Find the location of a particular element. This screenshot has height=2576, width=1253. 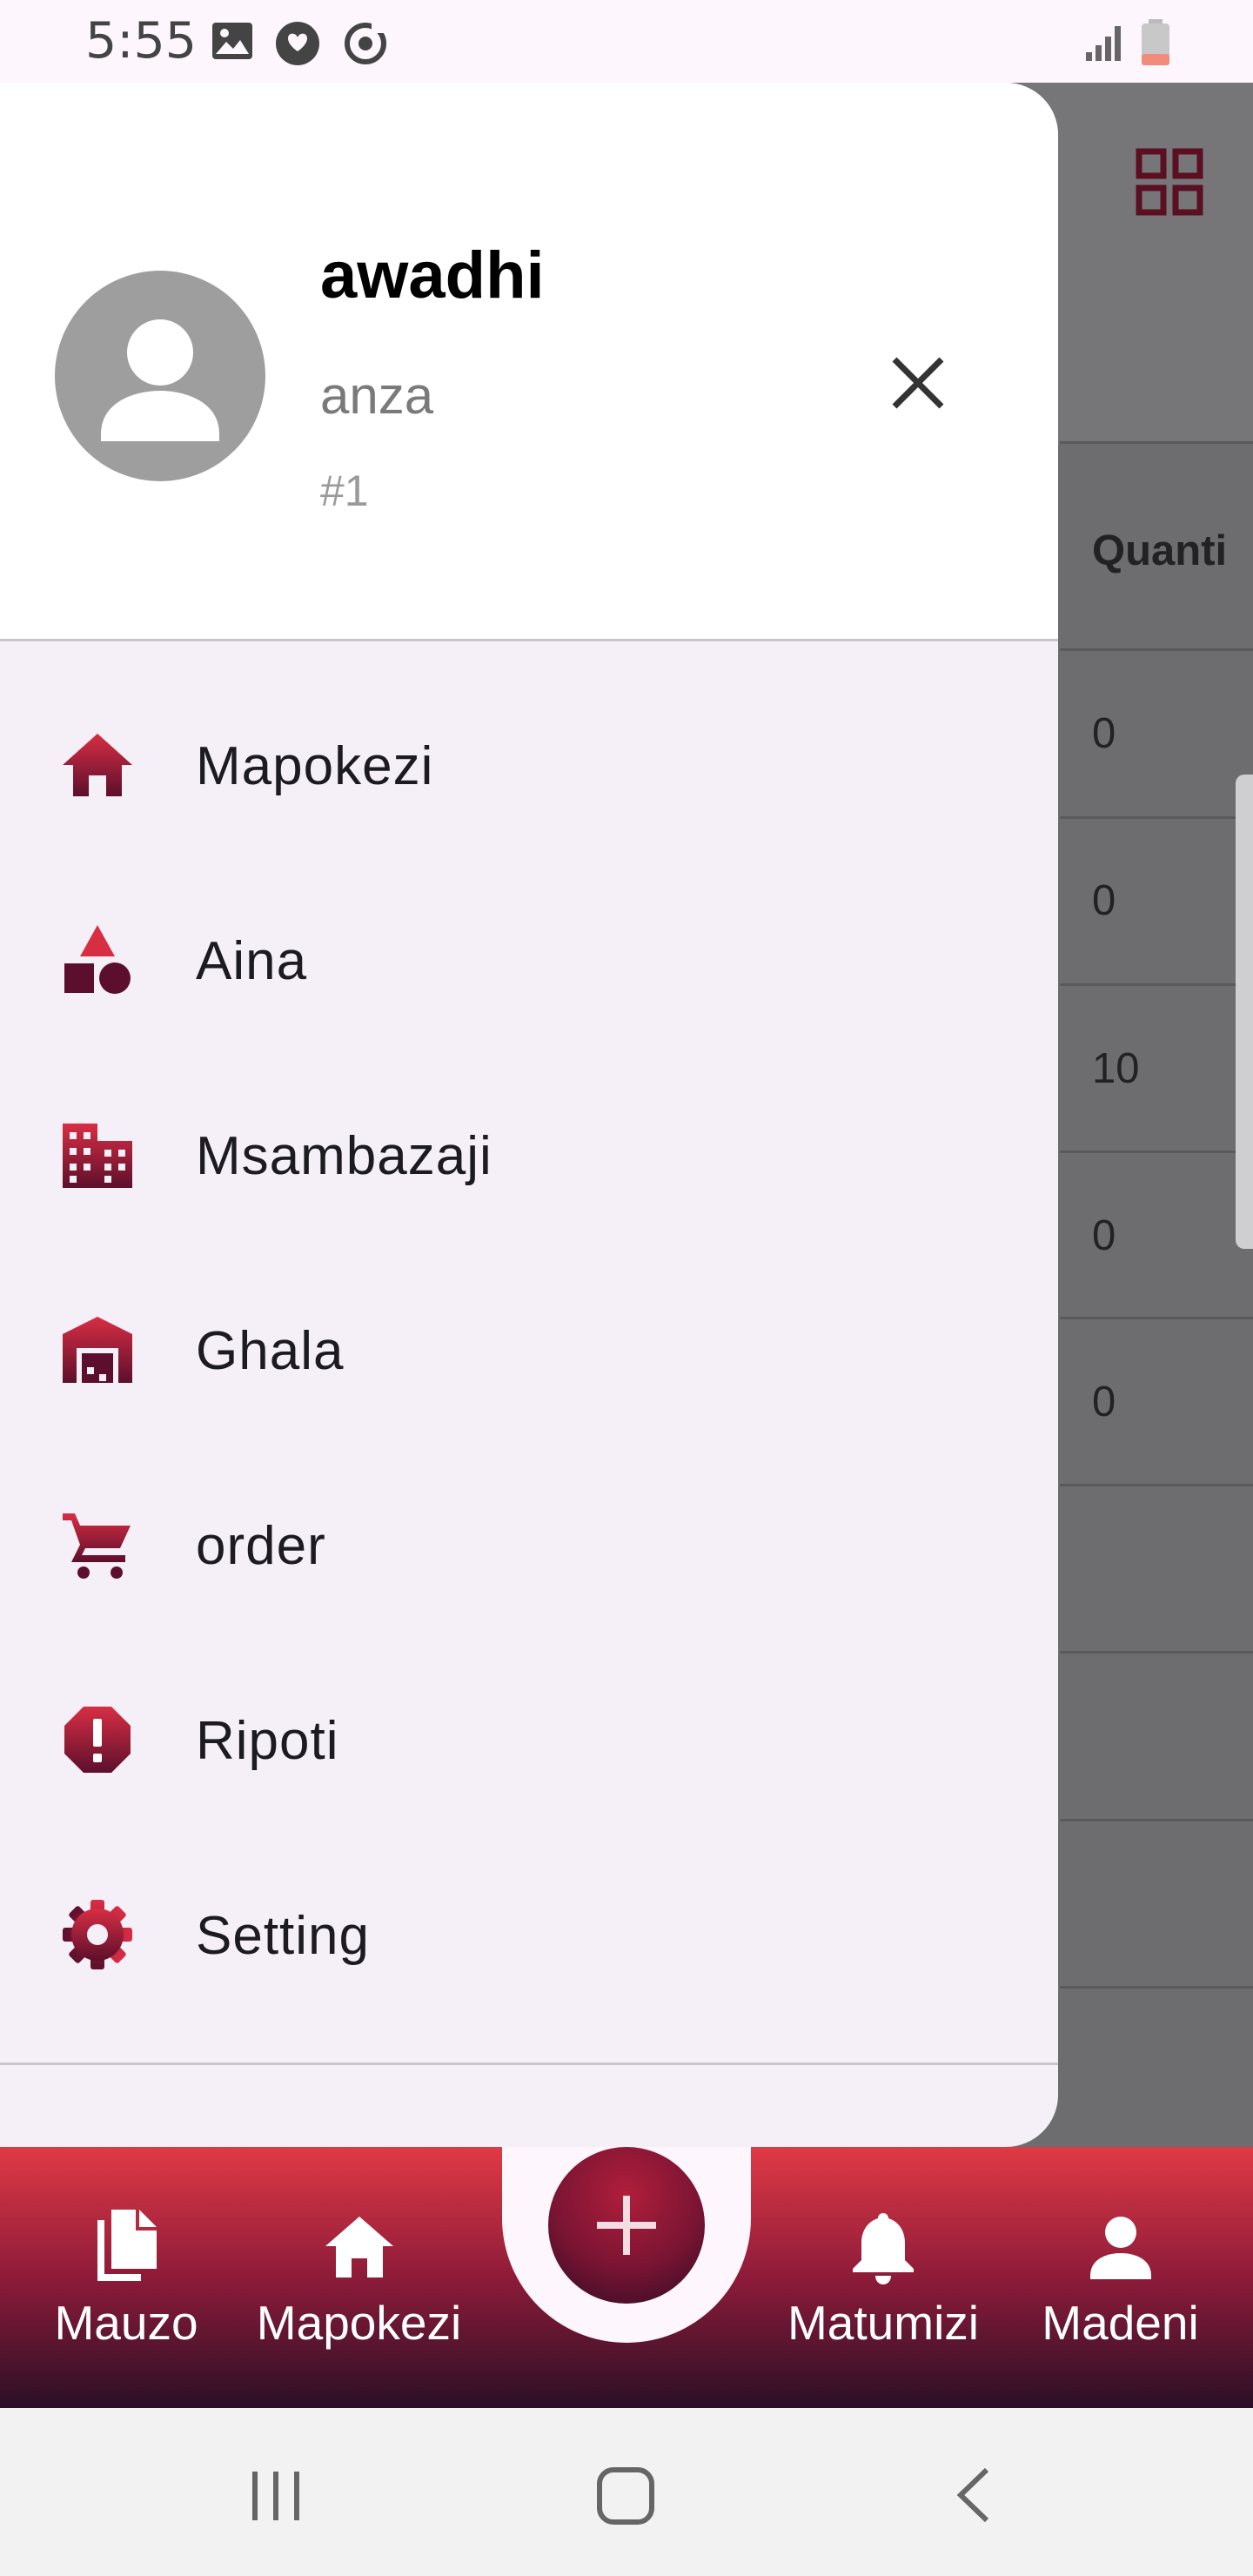

status-bar: 5:55 is located at coordinates (626, 41).